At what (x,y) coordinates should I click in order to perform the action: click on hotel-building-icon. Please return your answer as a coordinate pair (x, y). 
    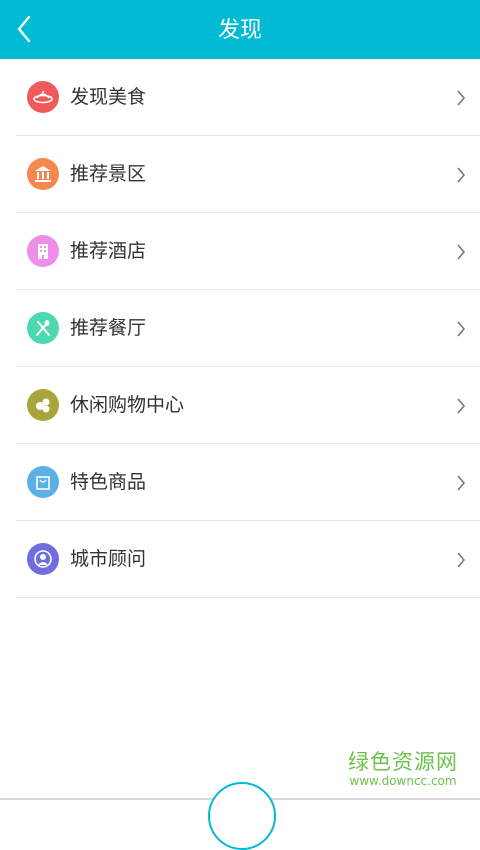
    Looking at the image, I should click on (43, 251).